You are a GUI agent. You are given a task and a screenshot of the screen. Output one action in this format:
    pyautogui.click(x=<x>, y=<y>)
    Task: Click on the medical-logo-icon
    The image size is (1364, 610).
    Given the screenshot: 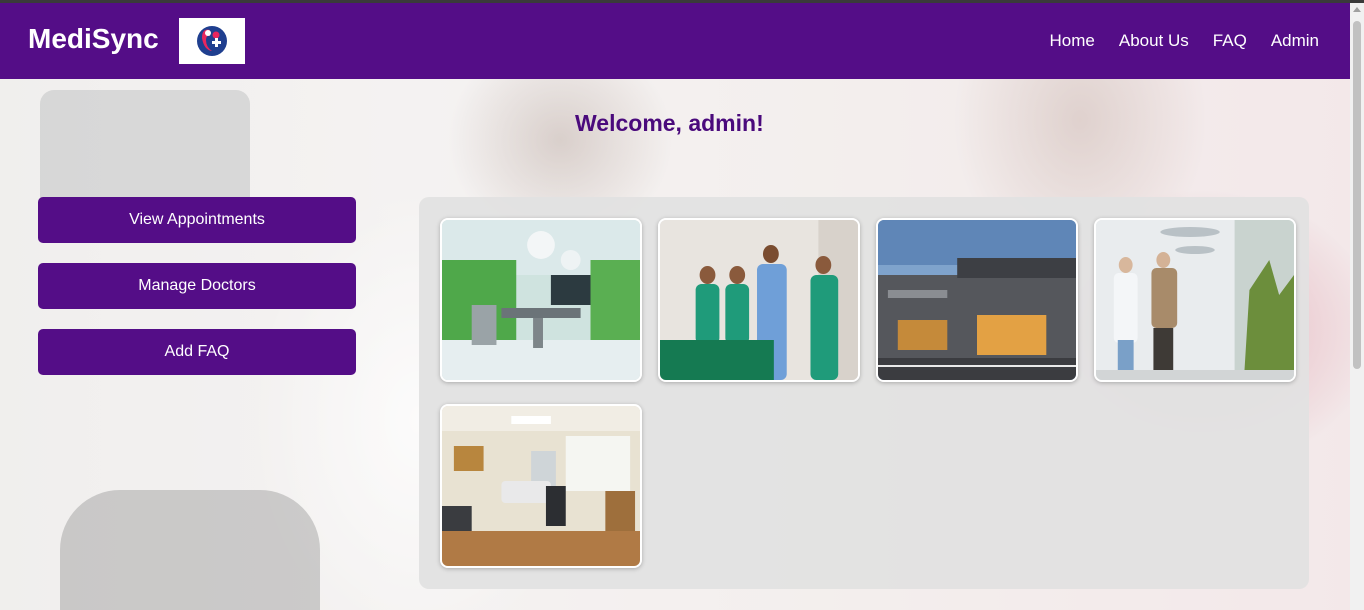 What is the action you would take?
    pyautogui.click(x=212, y=41)
    